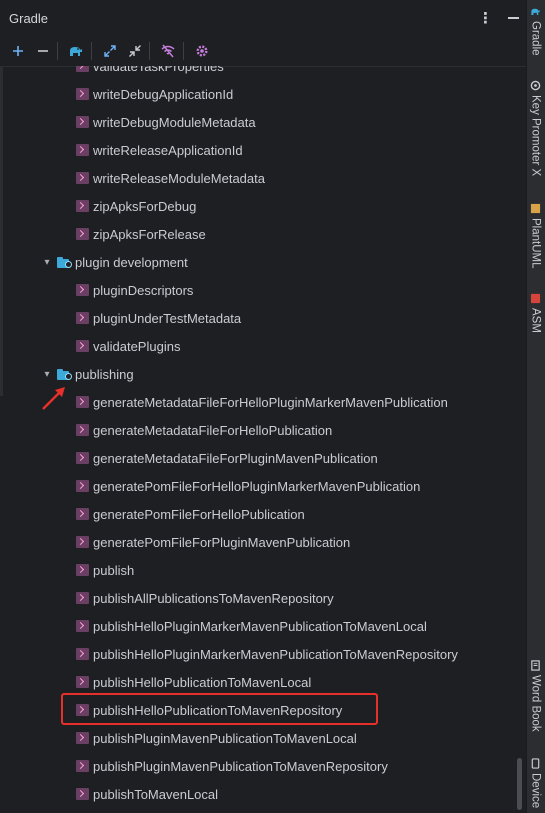 Image resolution: width=545 pixels, height=813 pixels. Describe the element at coordinates (179, 178) in the screenshot. I see `task-label: writeReleaseModuleMetadata` at that location.